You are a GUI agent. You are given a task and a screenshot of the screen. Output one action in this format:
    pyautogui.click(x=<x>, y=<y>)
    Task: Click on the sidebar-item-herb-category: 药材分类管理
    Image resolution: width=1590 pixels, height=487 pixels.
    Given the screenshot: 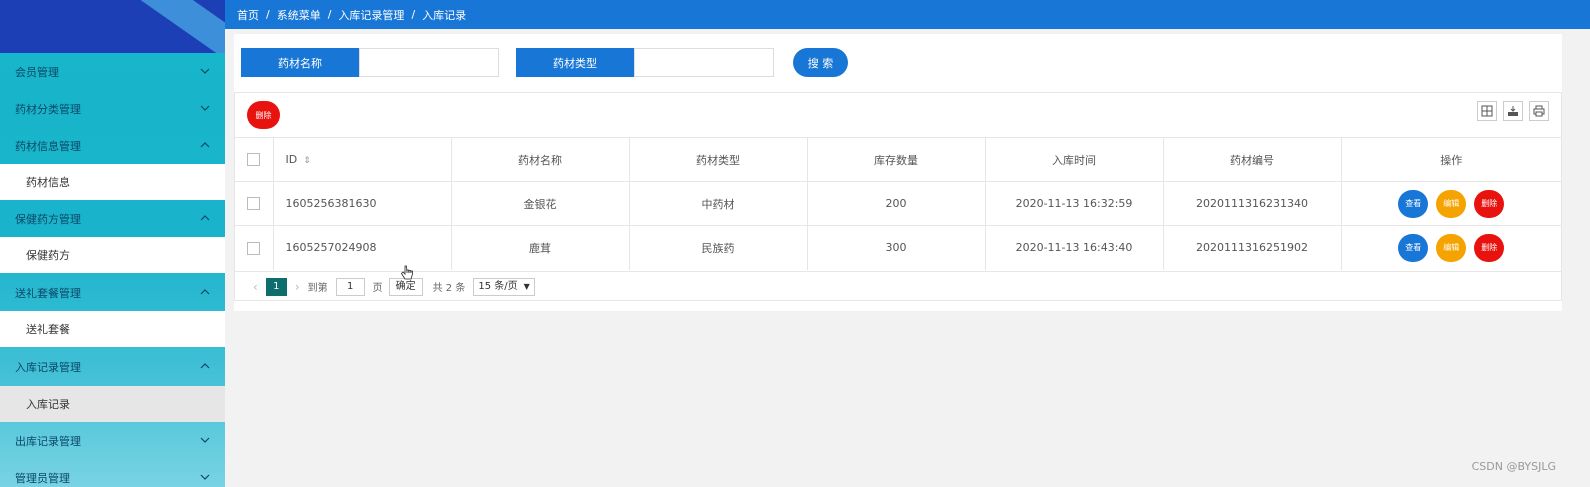 What is the action you would take?
    pyautogui.click(x=112, y=108)
    